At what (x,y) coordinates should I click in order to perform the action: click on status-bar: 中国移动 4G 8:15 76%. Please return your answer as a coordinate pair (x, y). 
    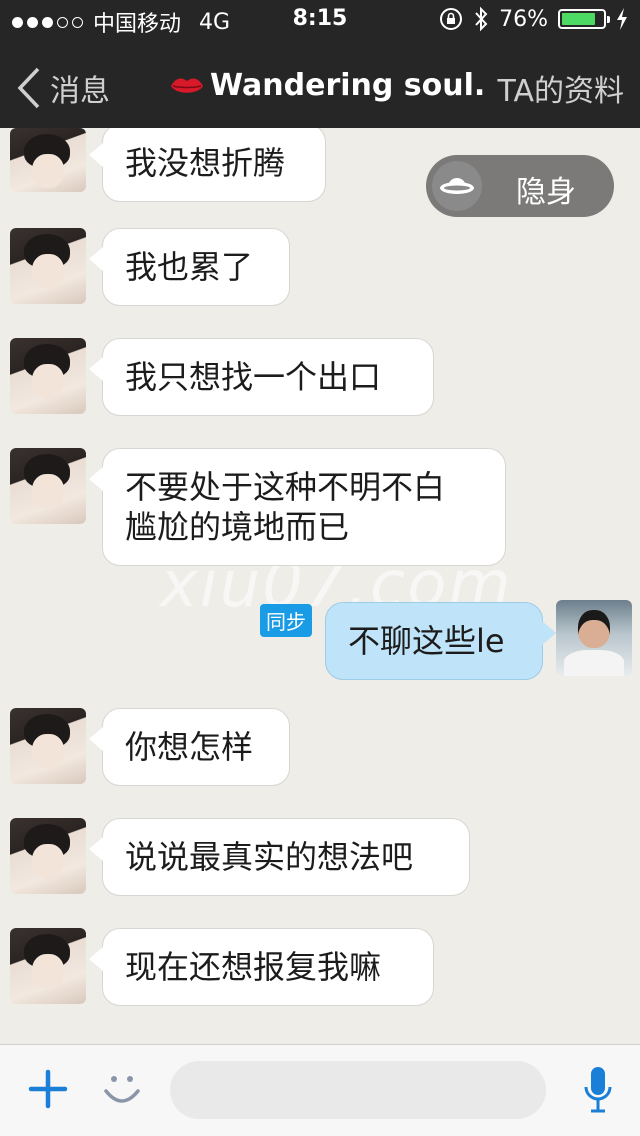
    Looking at the image, I should click on (320, 20).